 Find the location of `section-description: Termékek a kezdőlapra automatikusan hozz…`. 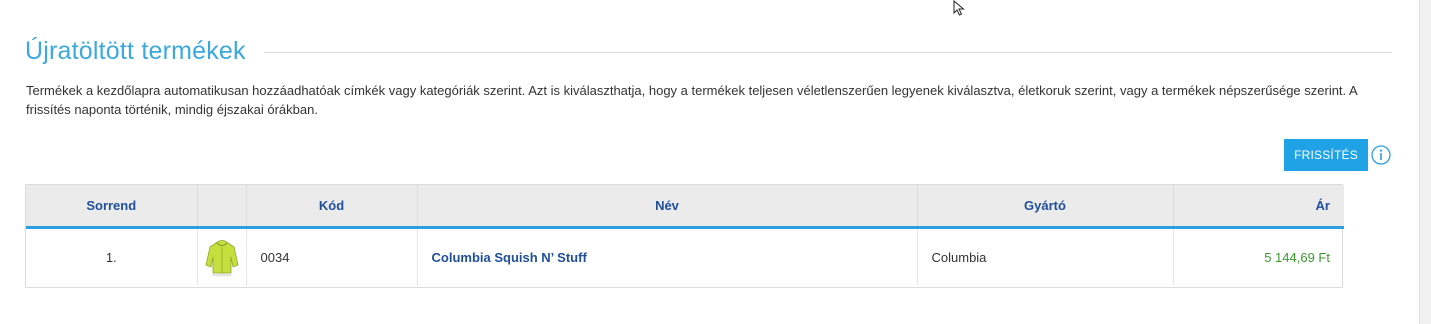

section-description: Termékek a kezdőlapra automatikusan hozz… is located at coordinates (692, 100).